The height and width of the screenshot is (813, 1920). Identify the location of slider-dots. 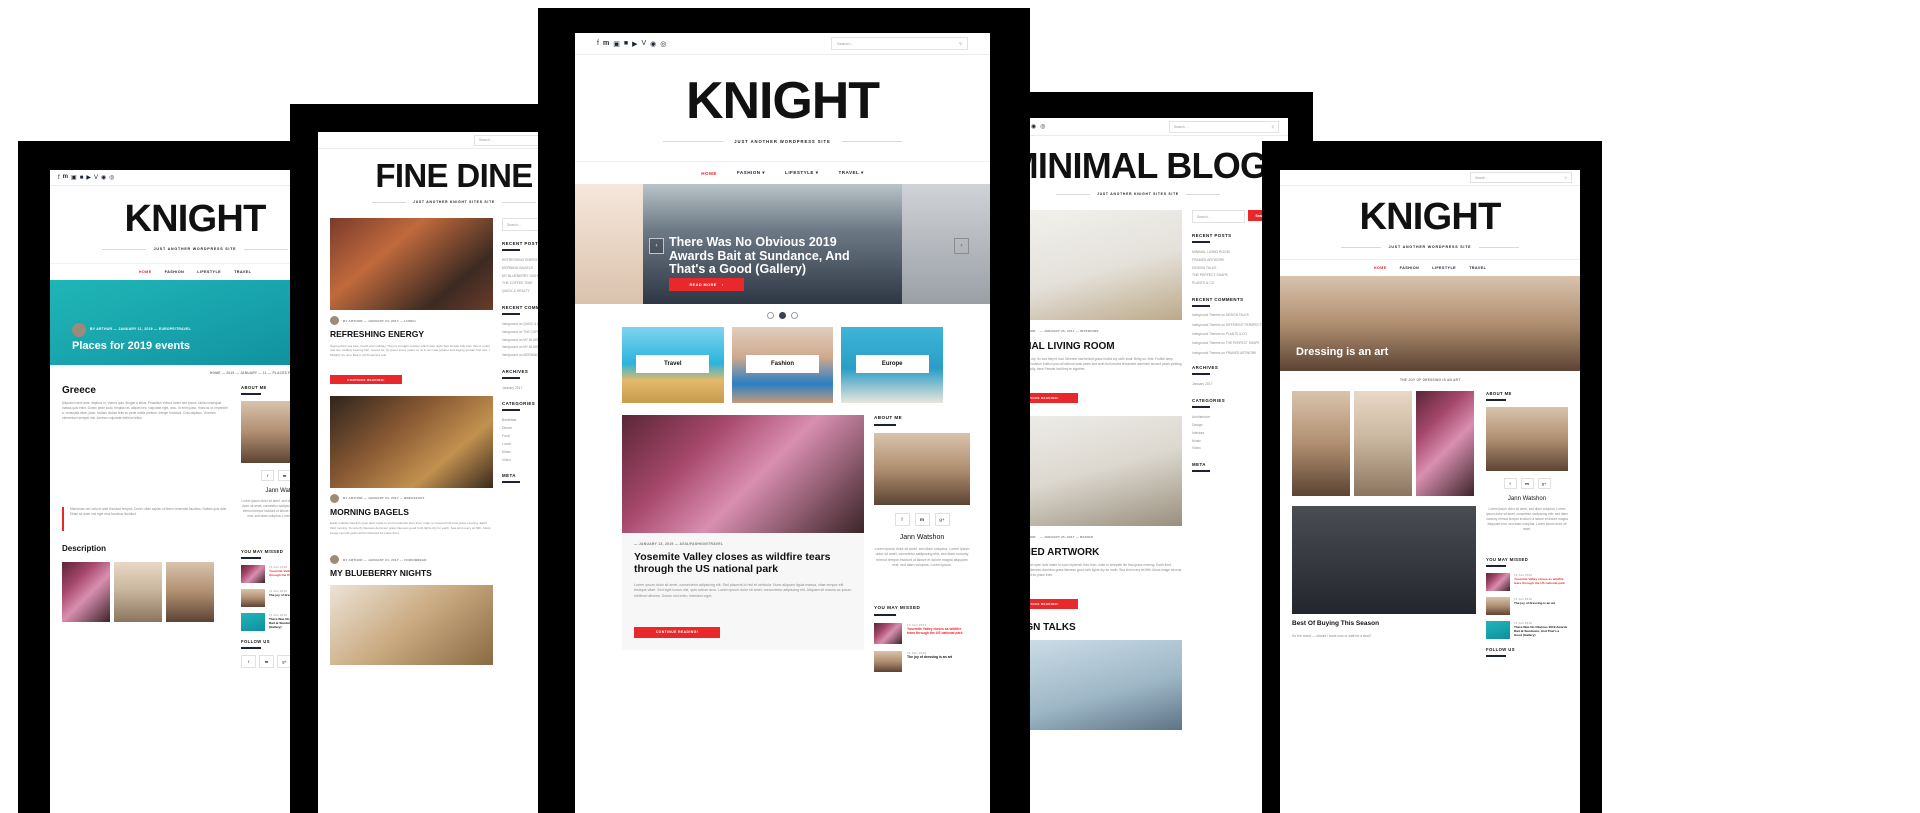
(782, 315).